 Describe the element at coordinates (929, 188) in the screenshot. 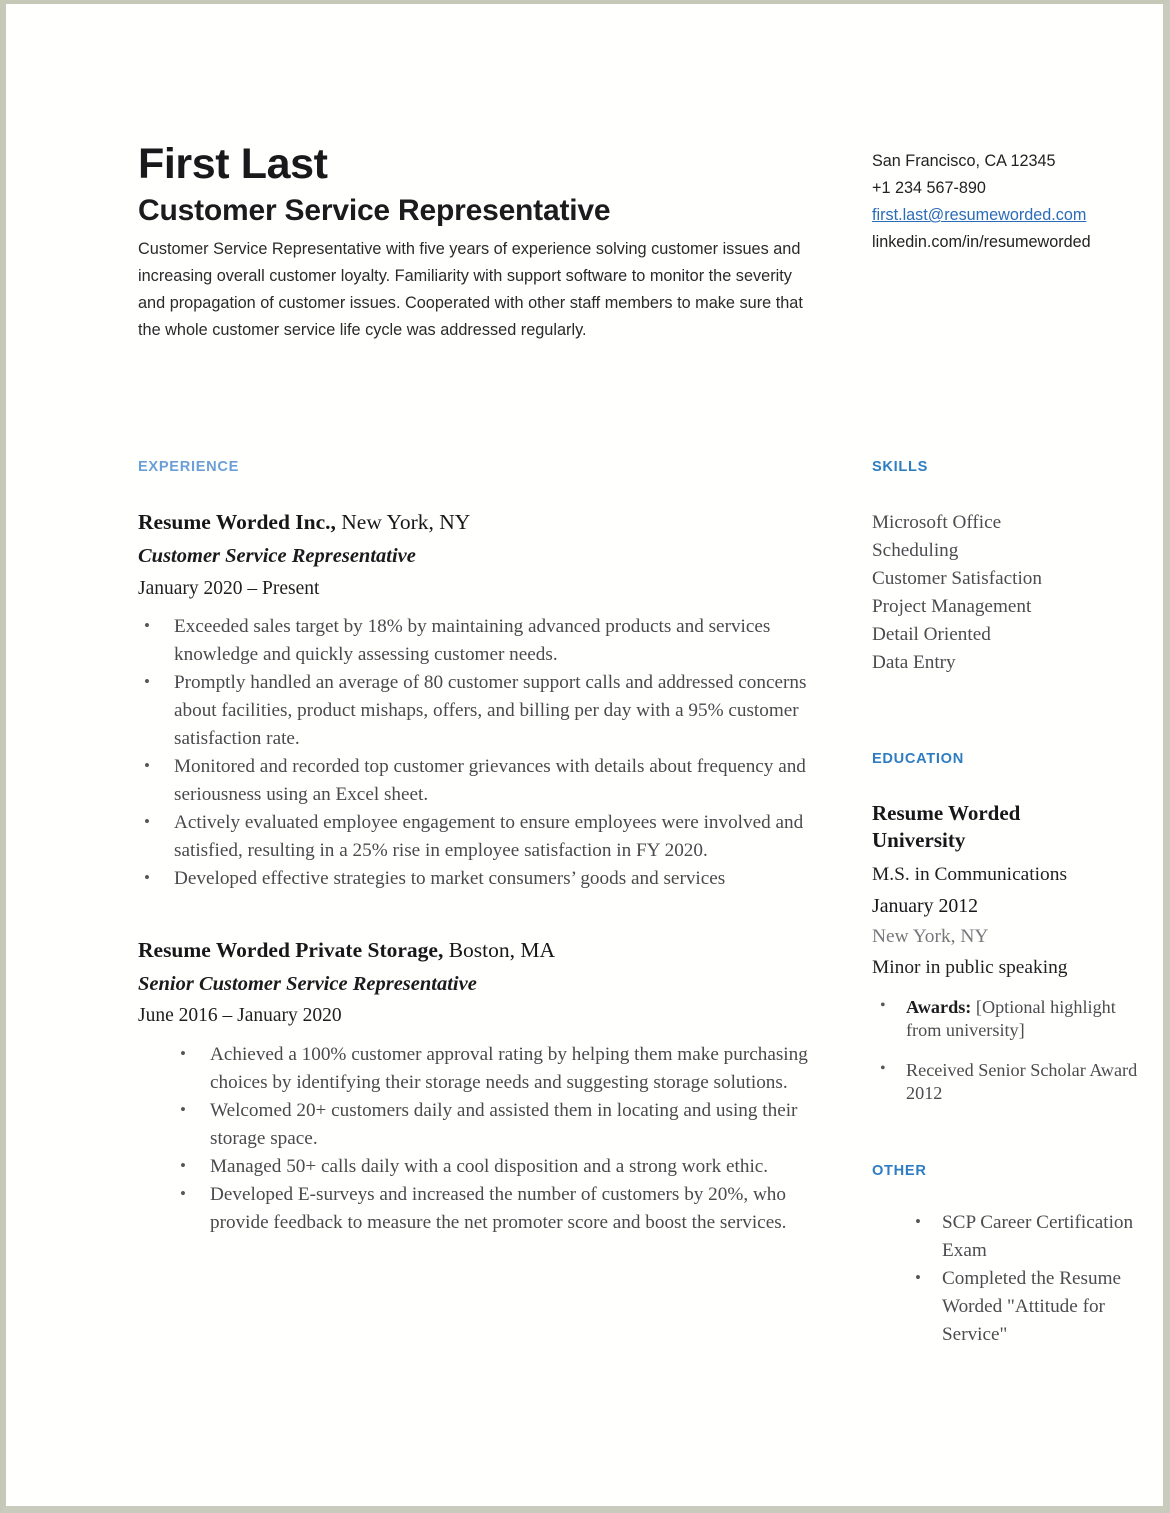

I see `contact-phone: +1 234 567-890` at that location.